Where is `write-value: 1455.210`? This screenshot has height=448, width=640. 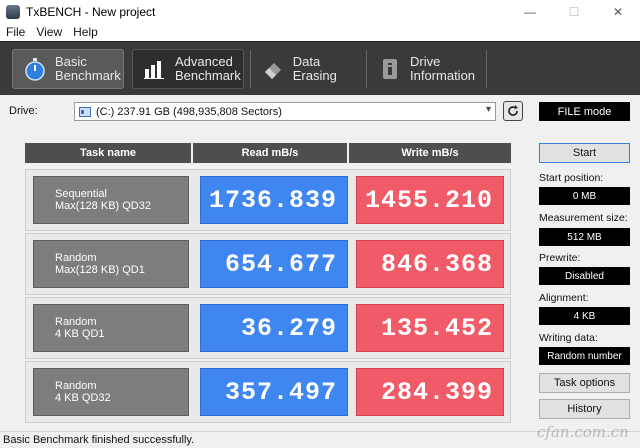 write-value: 1455.210 is located at coordinates (430, 200).